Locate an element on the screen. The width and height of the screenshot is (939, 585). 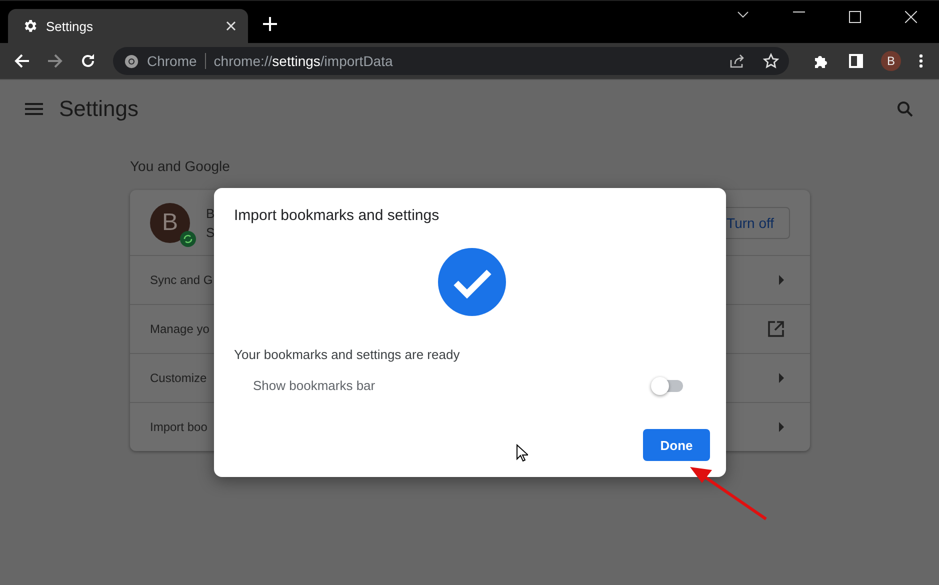
account-name: B is located at coordinates (210, 213).